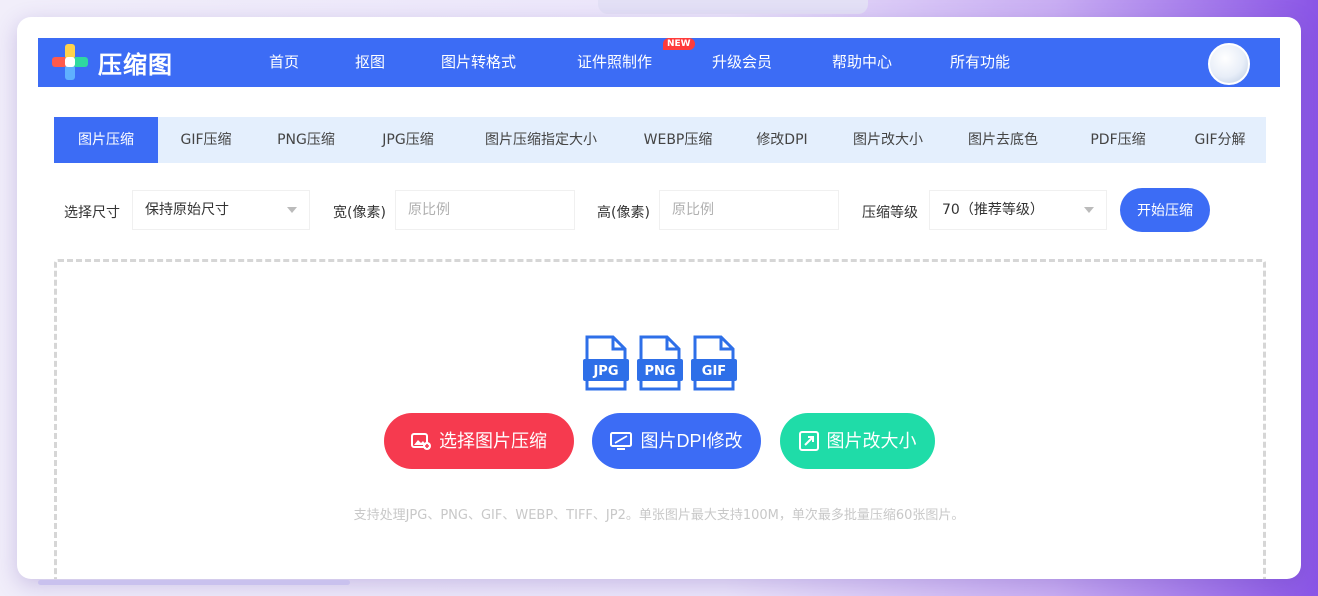  Describe the element at coordinates (541, 140) in the screenshot. I see `tab-compress-to-size: 图片压缩指定大小` at that location.